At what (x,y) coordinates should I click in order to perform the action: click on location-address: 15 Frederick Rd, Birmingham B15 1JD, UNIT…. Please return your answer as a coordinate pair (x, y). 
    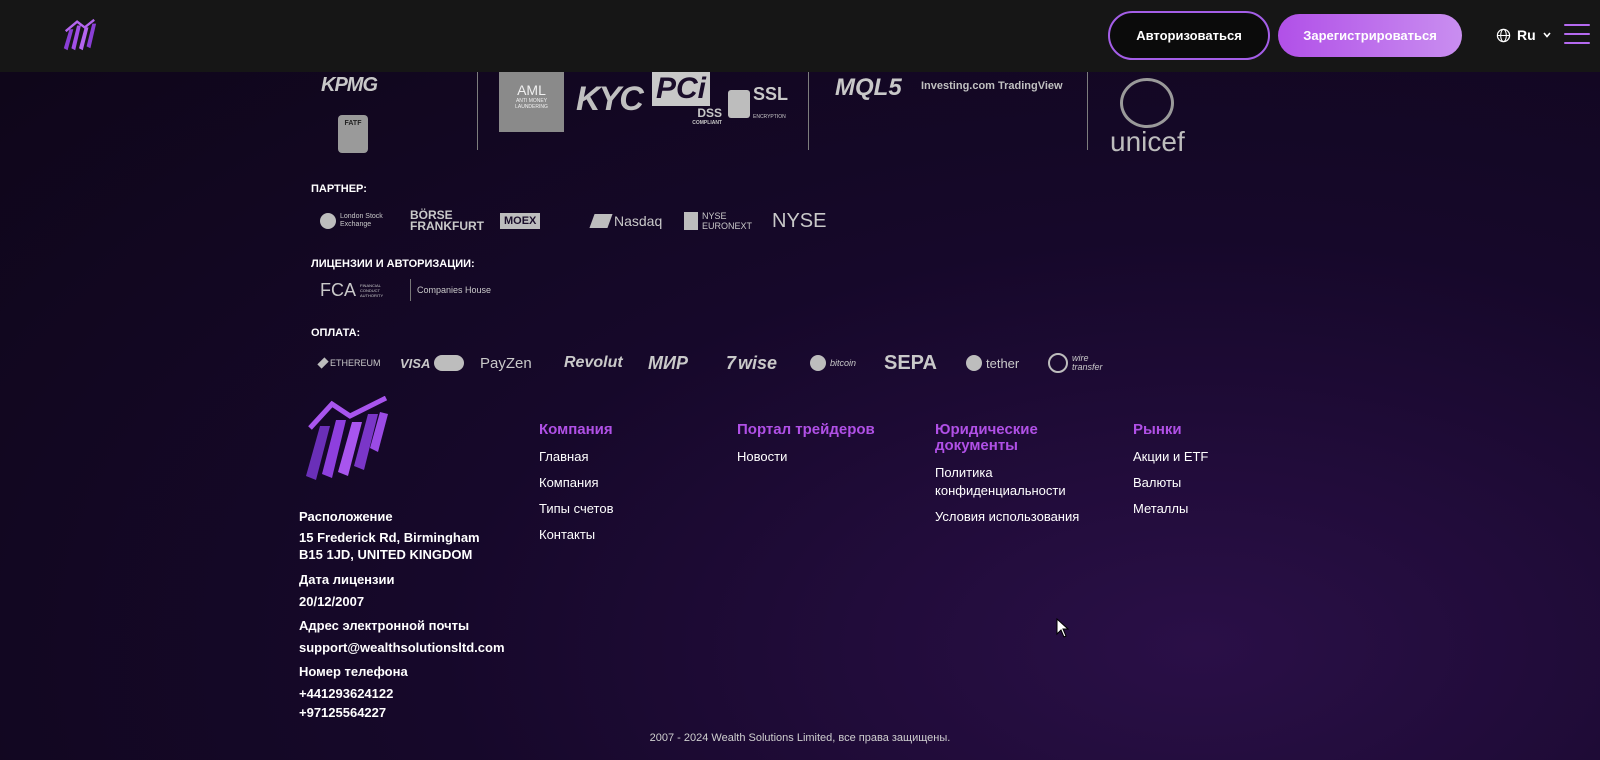
    Looking at the image, I should click on (389, 546).